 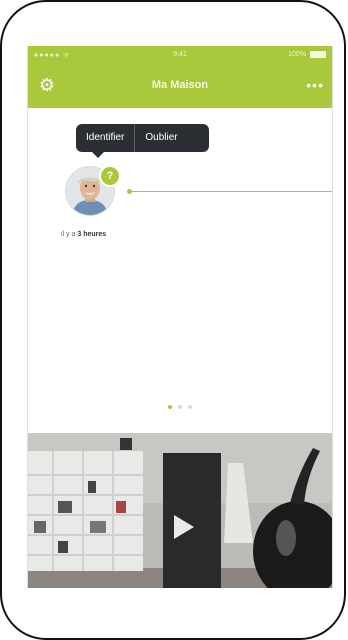 I want to click on nav-bar: ⚙ Ma Maison •••, so click(x=180, y=86).